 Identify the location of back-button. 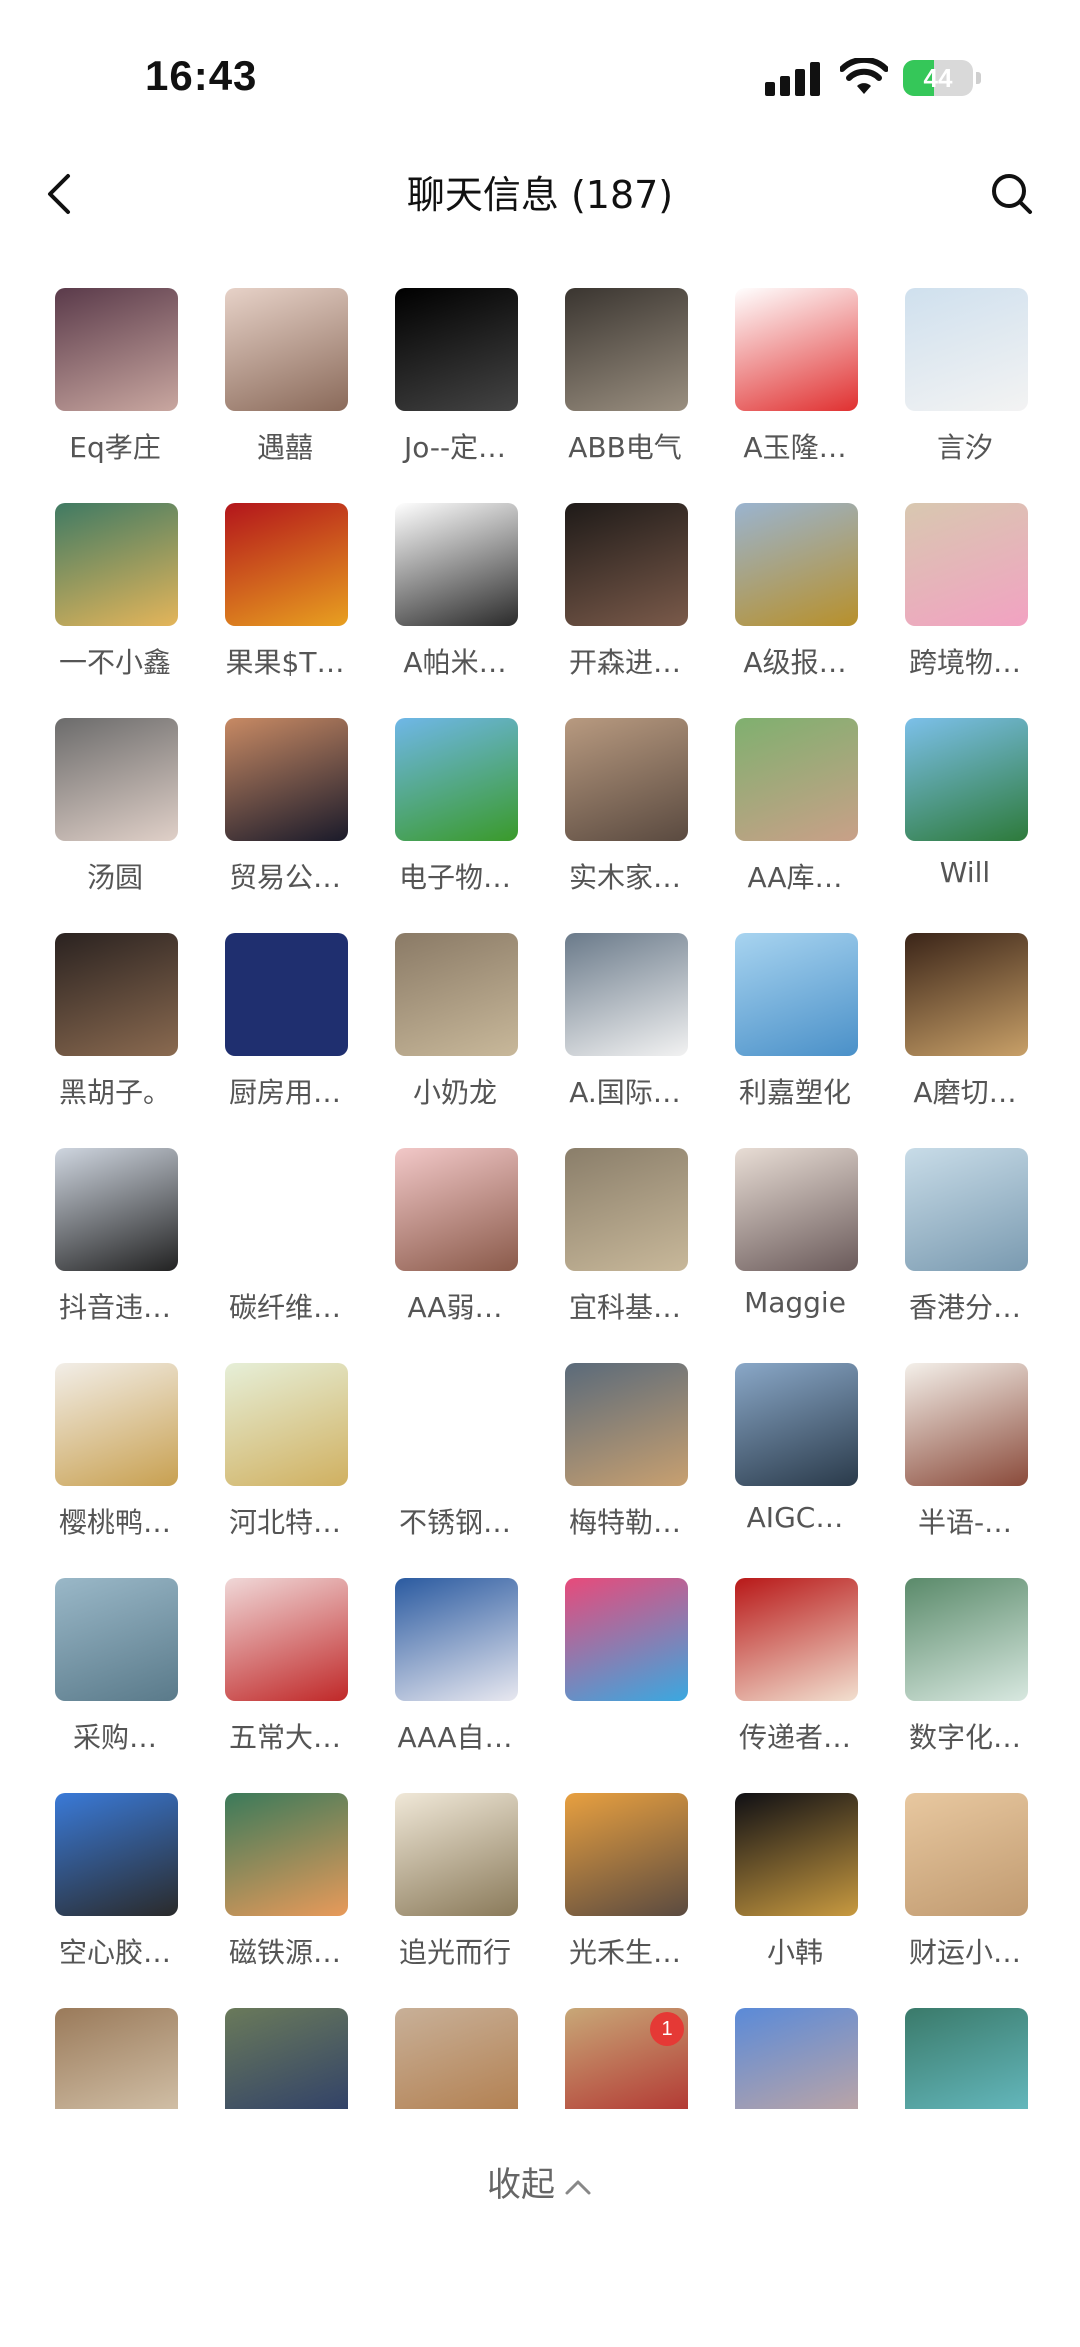
(62, 194).